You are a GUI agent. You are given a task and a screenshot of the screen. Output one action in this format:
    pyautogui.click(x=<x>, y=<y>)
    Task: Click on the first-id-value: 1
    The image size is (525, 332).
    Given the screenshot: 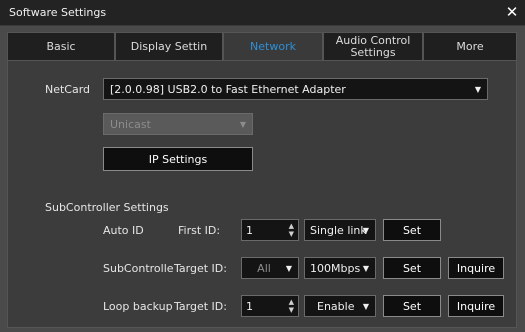 What is the action you would take?
    pyautogui.click(x=249, y=230)
    